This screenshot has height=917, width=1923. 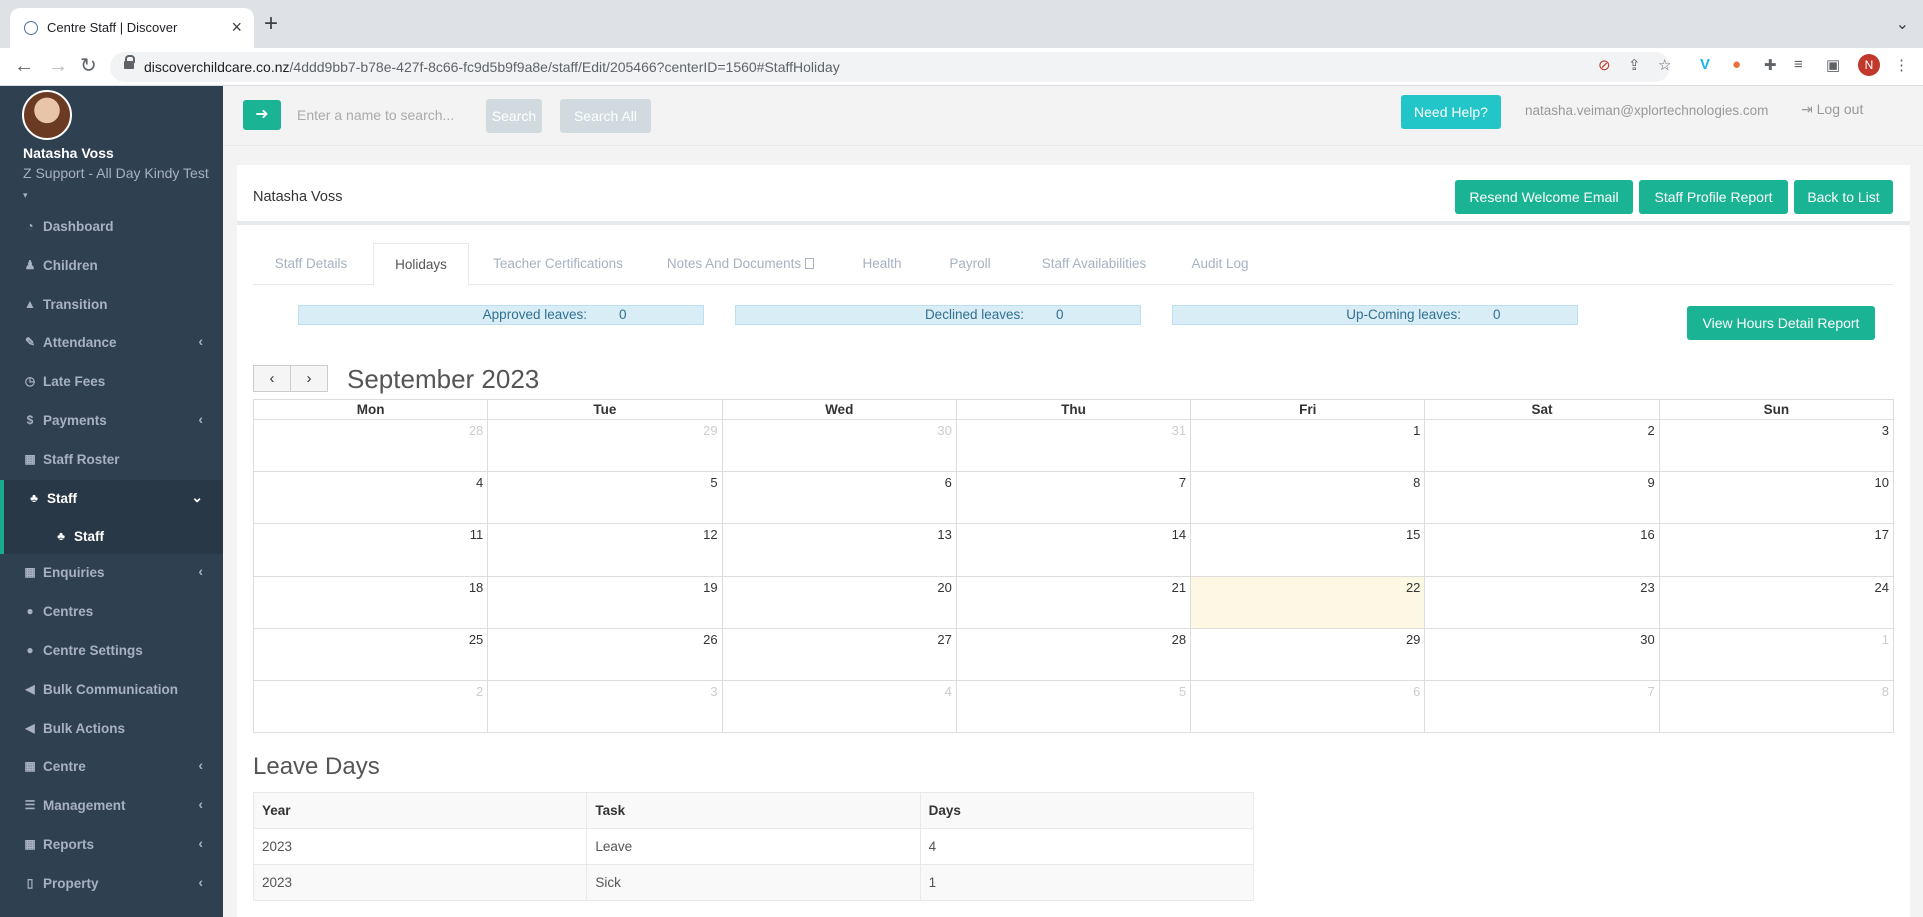 What do you see at coordinates (970, 264) in the screenshot?
I see `tab-payroll: Payroll` at bounding box center [970, 264].